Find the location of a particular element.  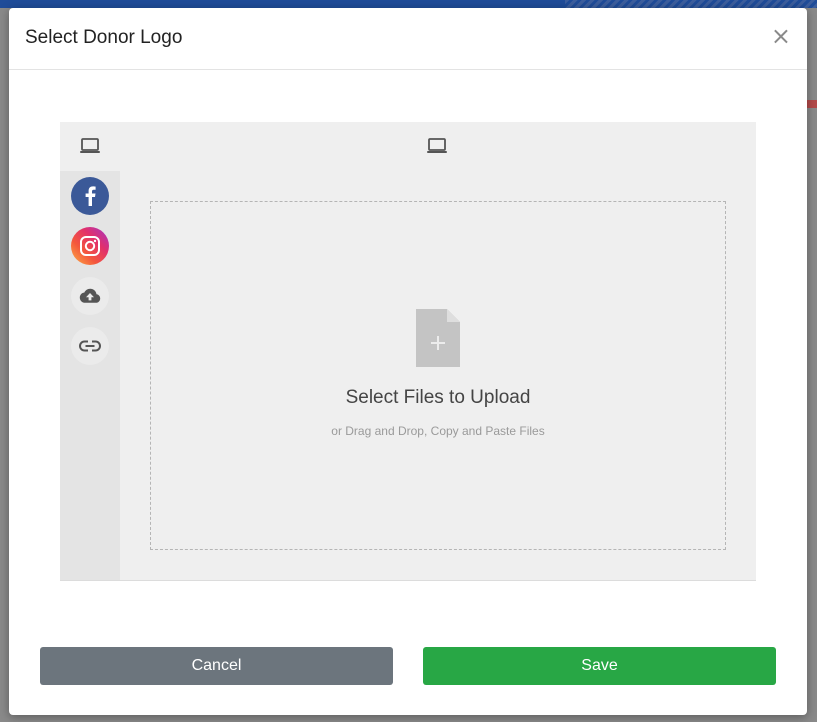

source-link is located at coordinates (90, 346).